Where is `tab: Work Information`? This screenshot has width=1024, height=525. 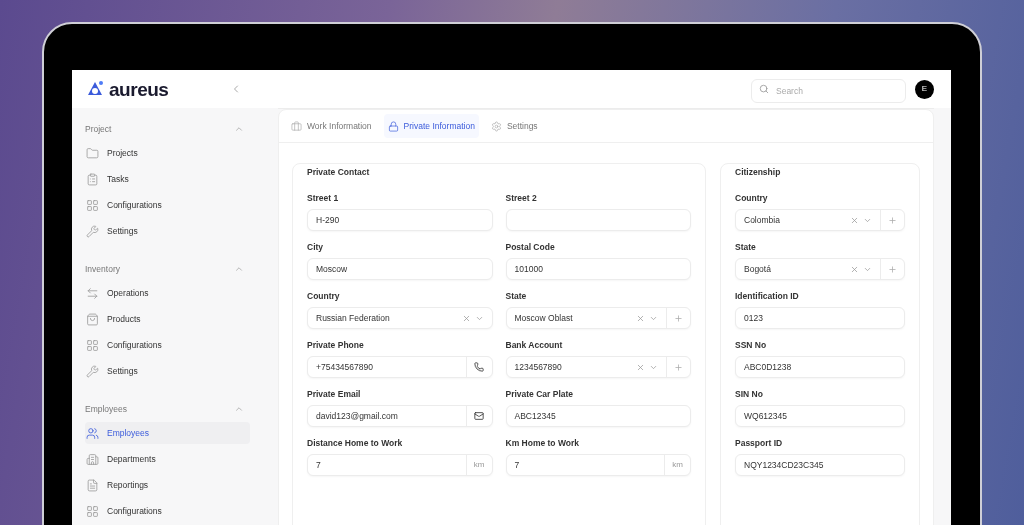 tab: Work Information is located at coordinates (331, 126).